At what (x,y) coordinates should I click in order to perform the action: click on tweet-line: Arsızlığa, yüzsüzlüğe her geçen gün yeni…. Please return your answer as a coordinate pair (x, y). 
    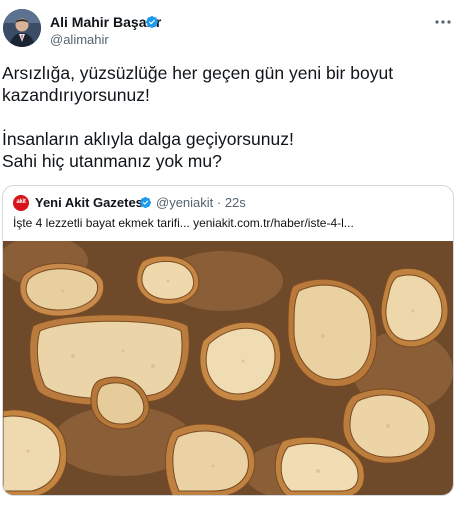
    Looking at the image, I should click on (198, 73).